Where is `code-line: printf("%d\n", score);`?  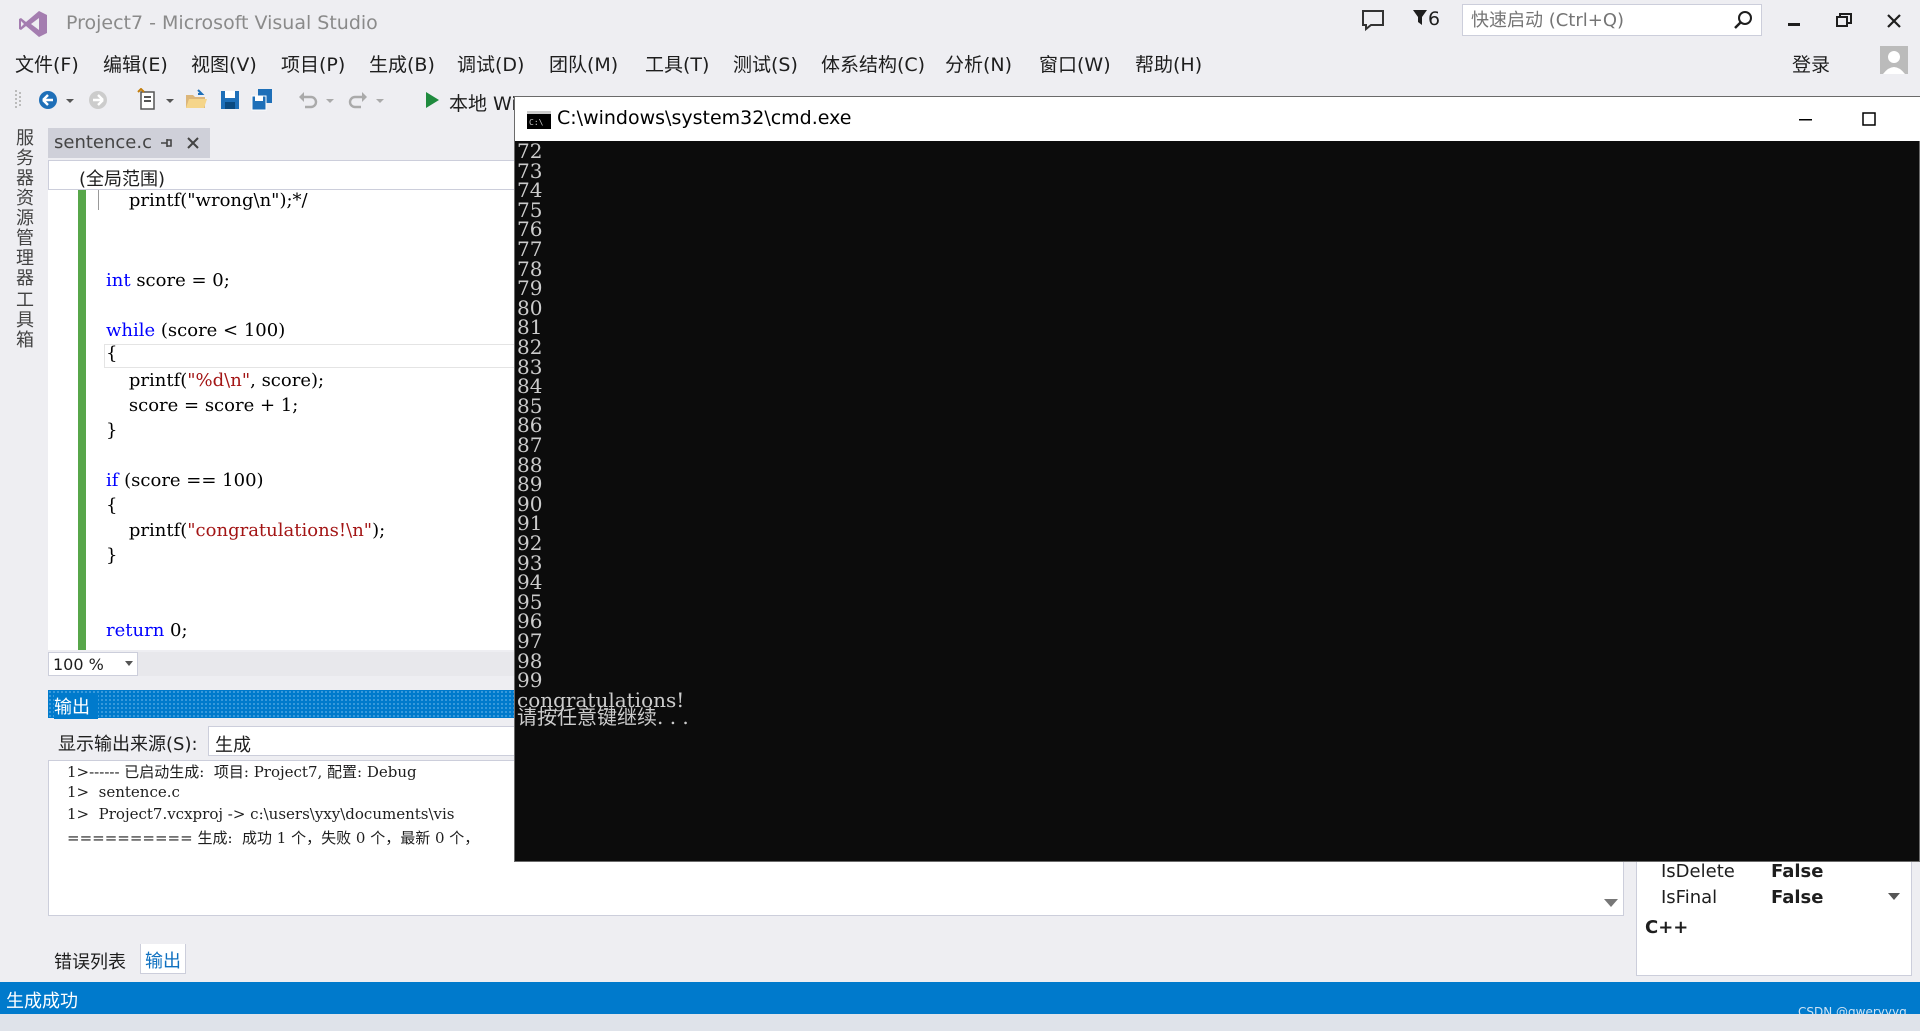
code-line: printf("%d\n", score); is located at coordinates (215, 380).